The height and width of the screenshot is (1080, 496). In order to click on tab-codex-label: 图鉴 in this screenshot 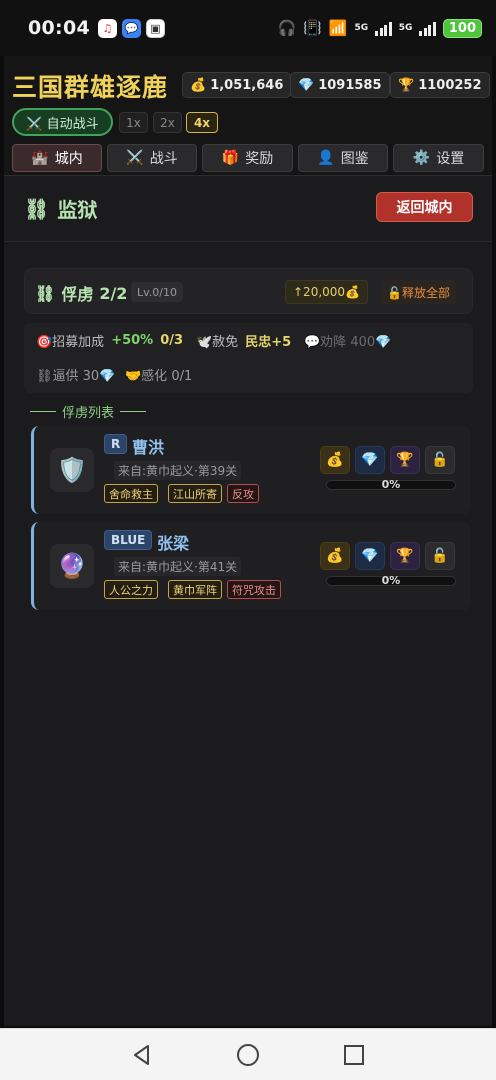, I will do `click(354, 159)`.